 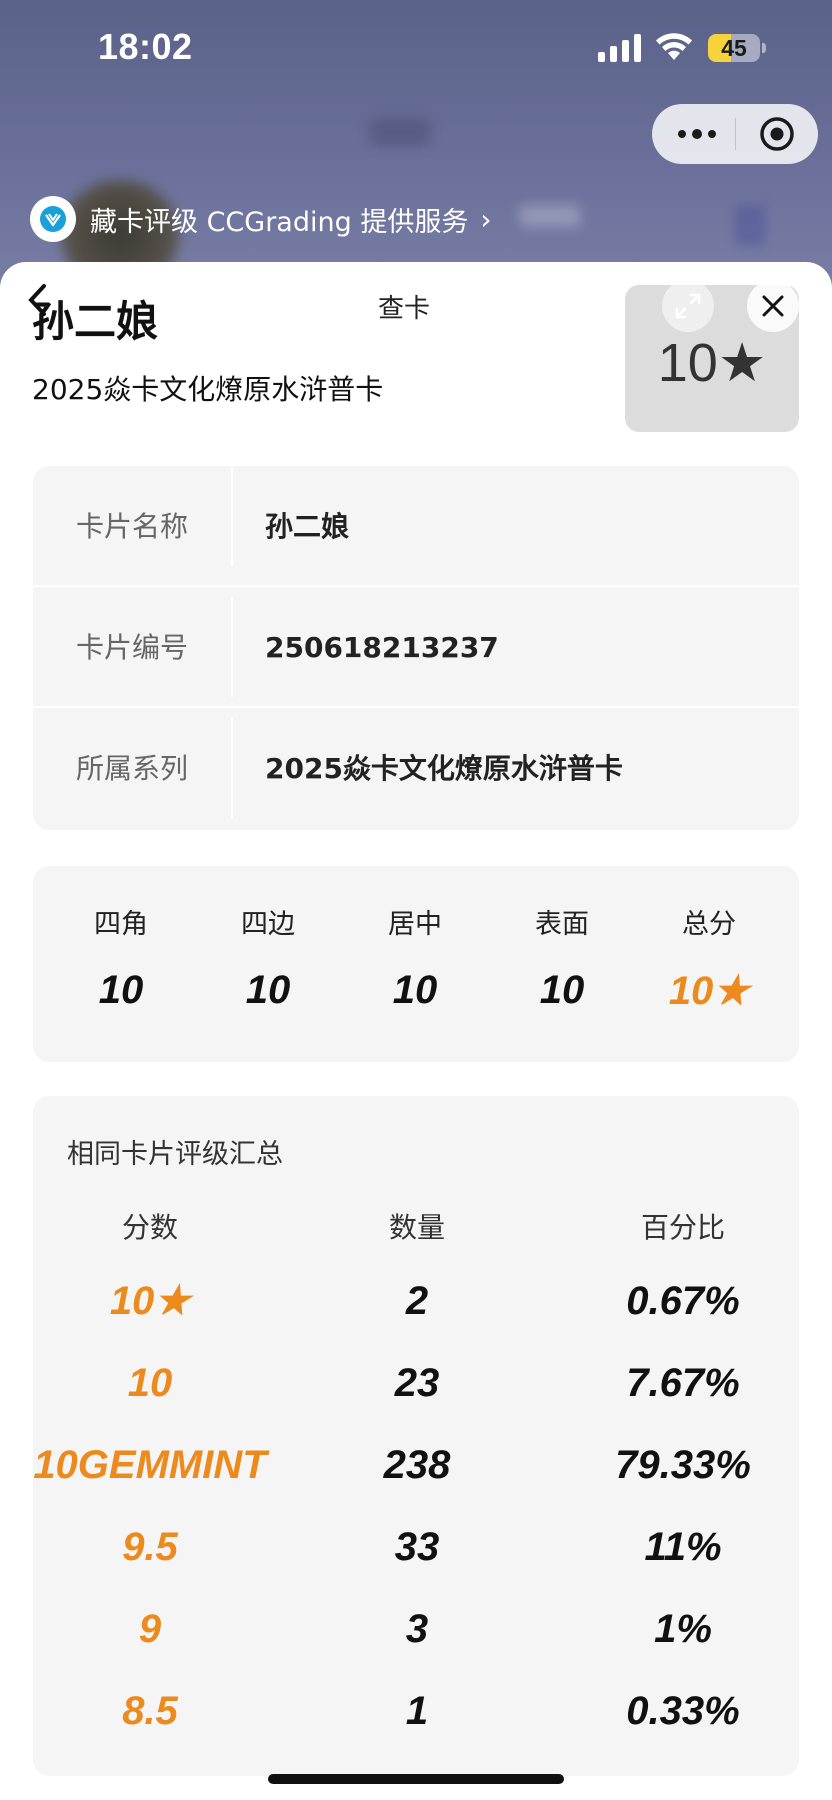 I want to click on score-surface: 表面 10, so click(x=562, y=964).